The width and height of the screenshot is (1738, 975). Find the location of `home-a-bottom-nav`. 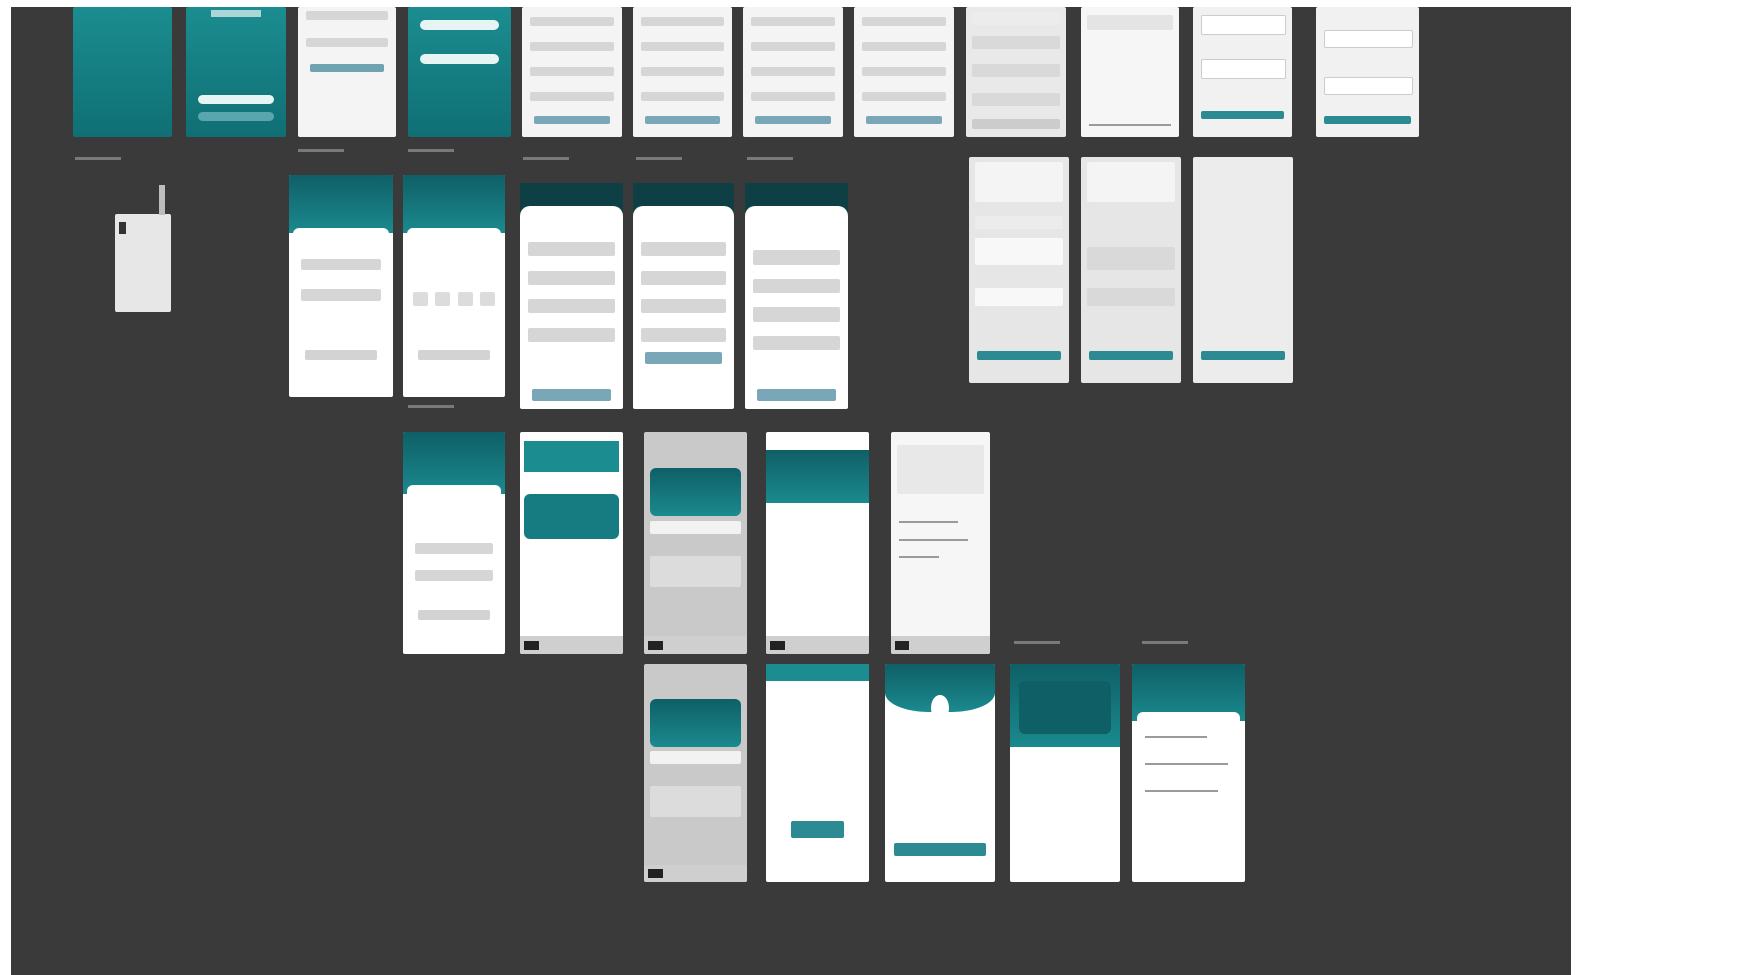

home-a-bottom-nav is located at coordinates (571, 645).